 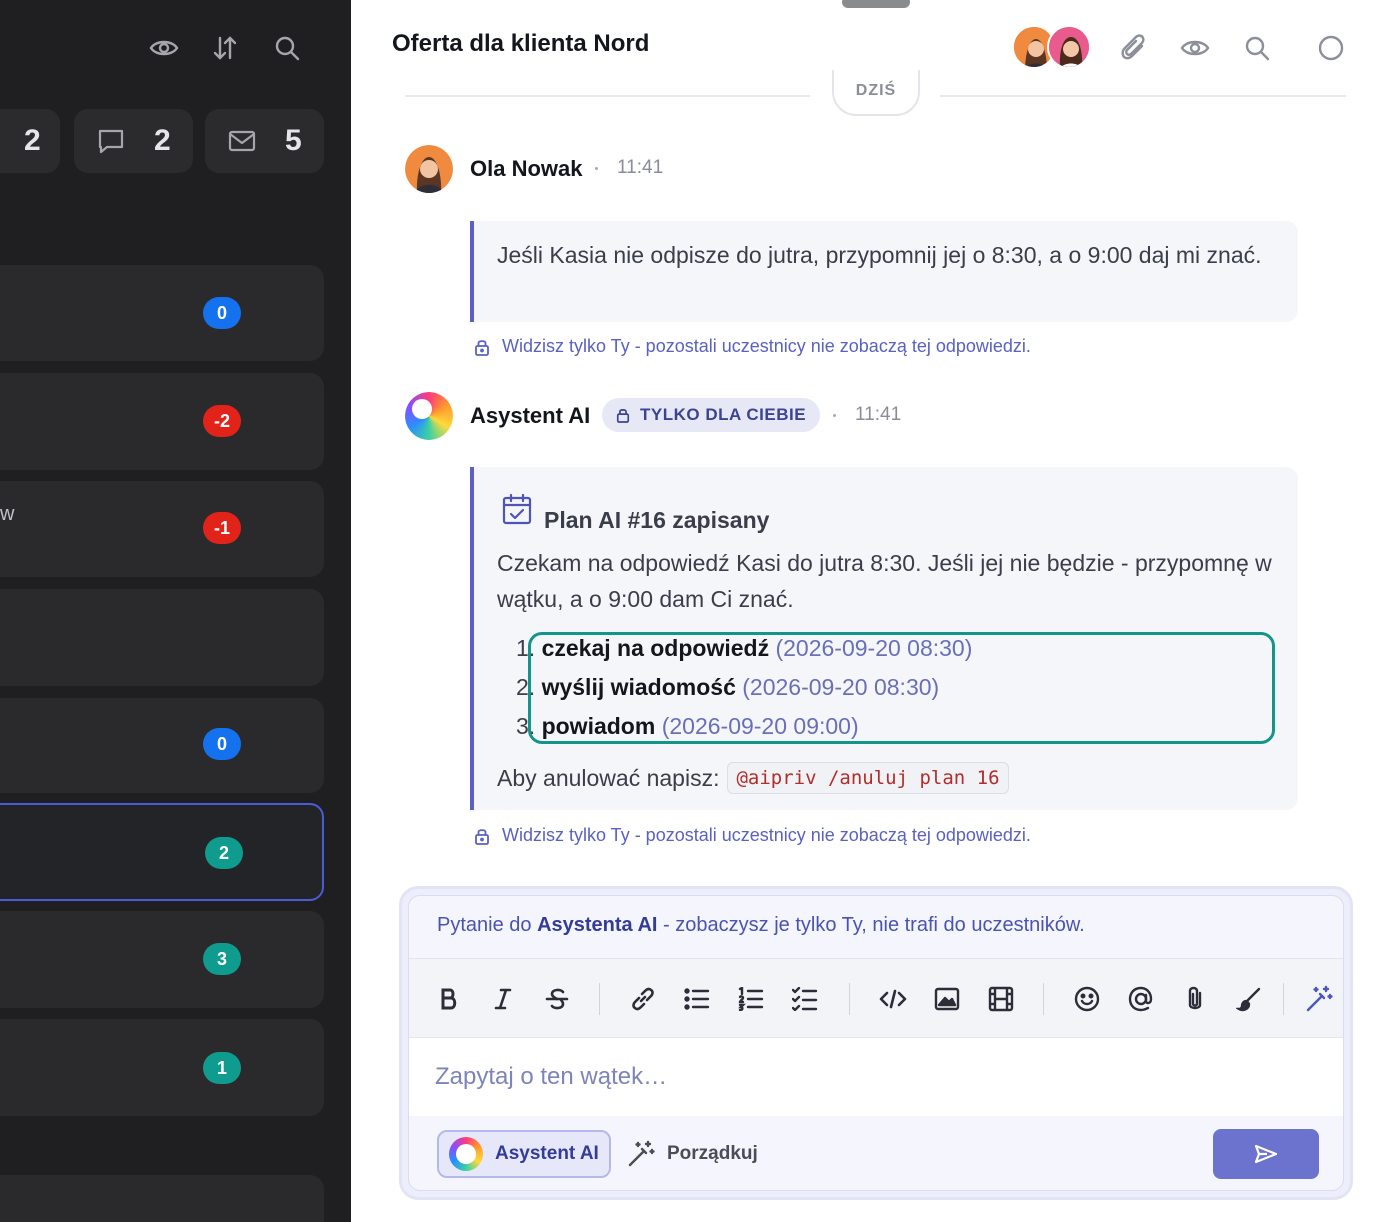 What do you see at coordinates (466, 1154) in the screenshot?
I see `ai-orb-icon` at bounding box center [466, 1154].